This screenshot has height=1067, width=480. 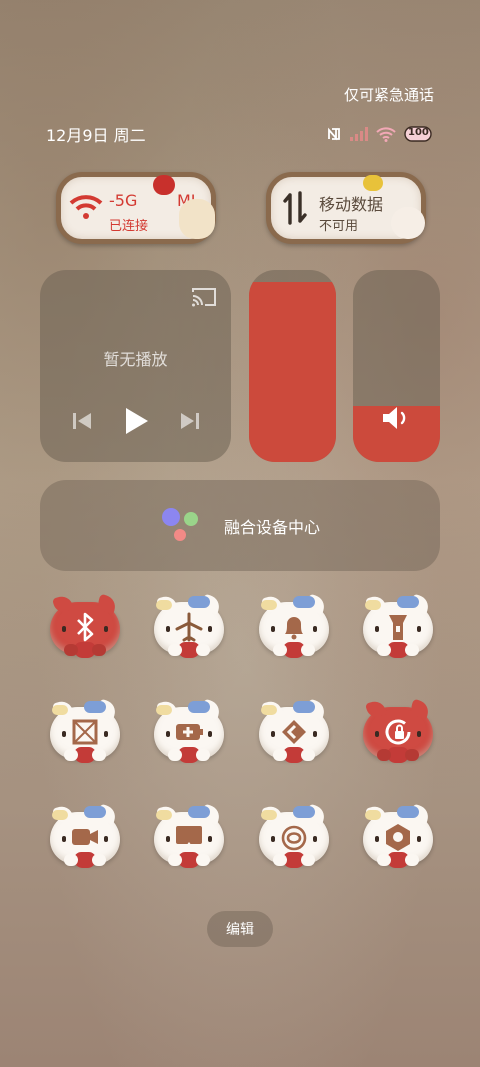 I want to click on play-icon, so click(x=136, y=423).